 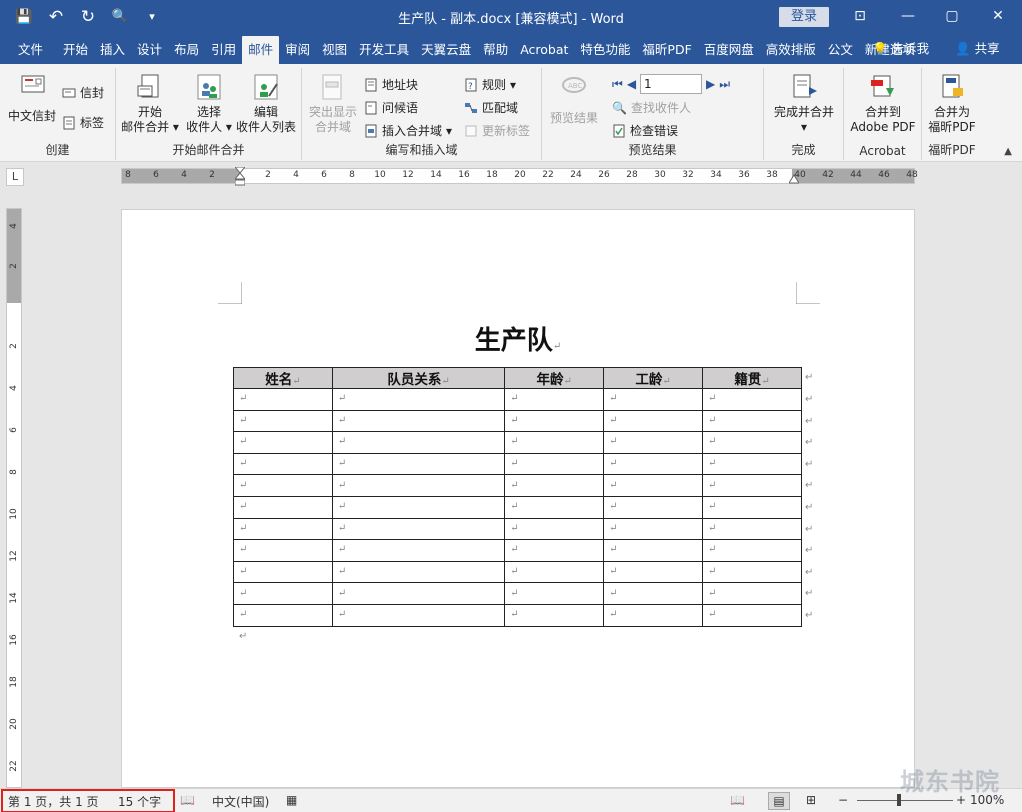 I want to click on tab-typeset: 高效排版, so click(x=791, y=50).